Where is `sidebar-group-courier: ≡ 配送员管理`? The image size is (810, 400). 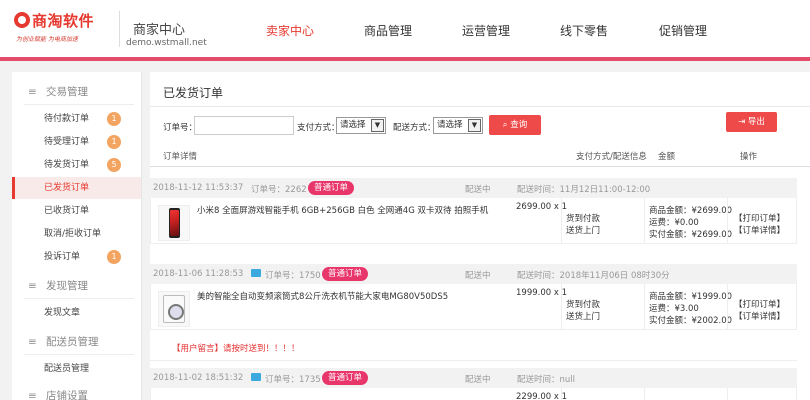 sidebar-group-courier: ≡ 配送员管理 is located at coordinates (63, 341).